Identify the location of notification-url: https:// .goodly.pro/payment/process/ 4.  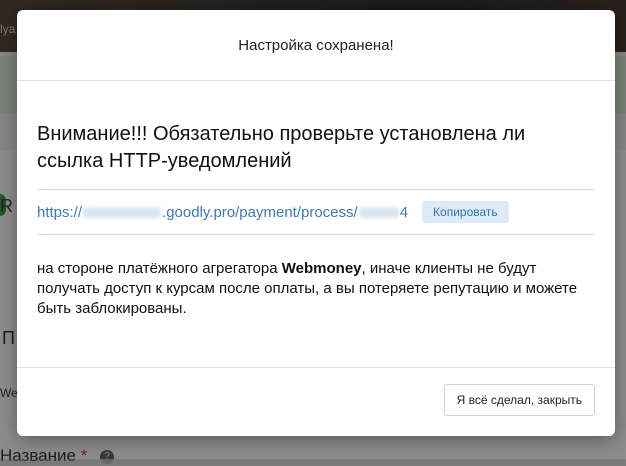
(222, 212).